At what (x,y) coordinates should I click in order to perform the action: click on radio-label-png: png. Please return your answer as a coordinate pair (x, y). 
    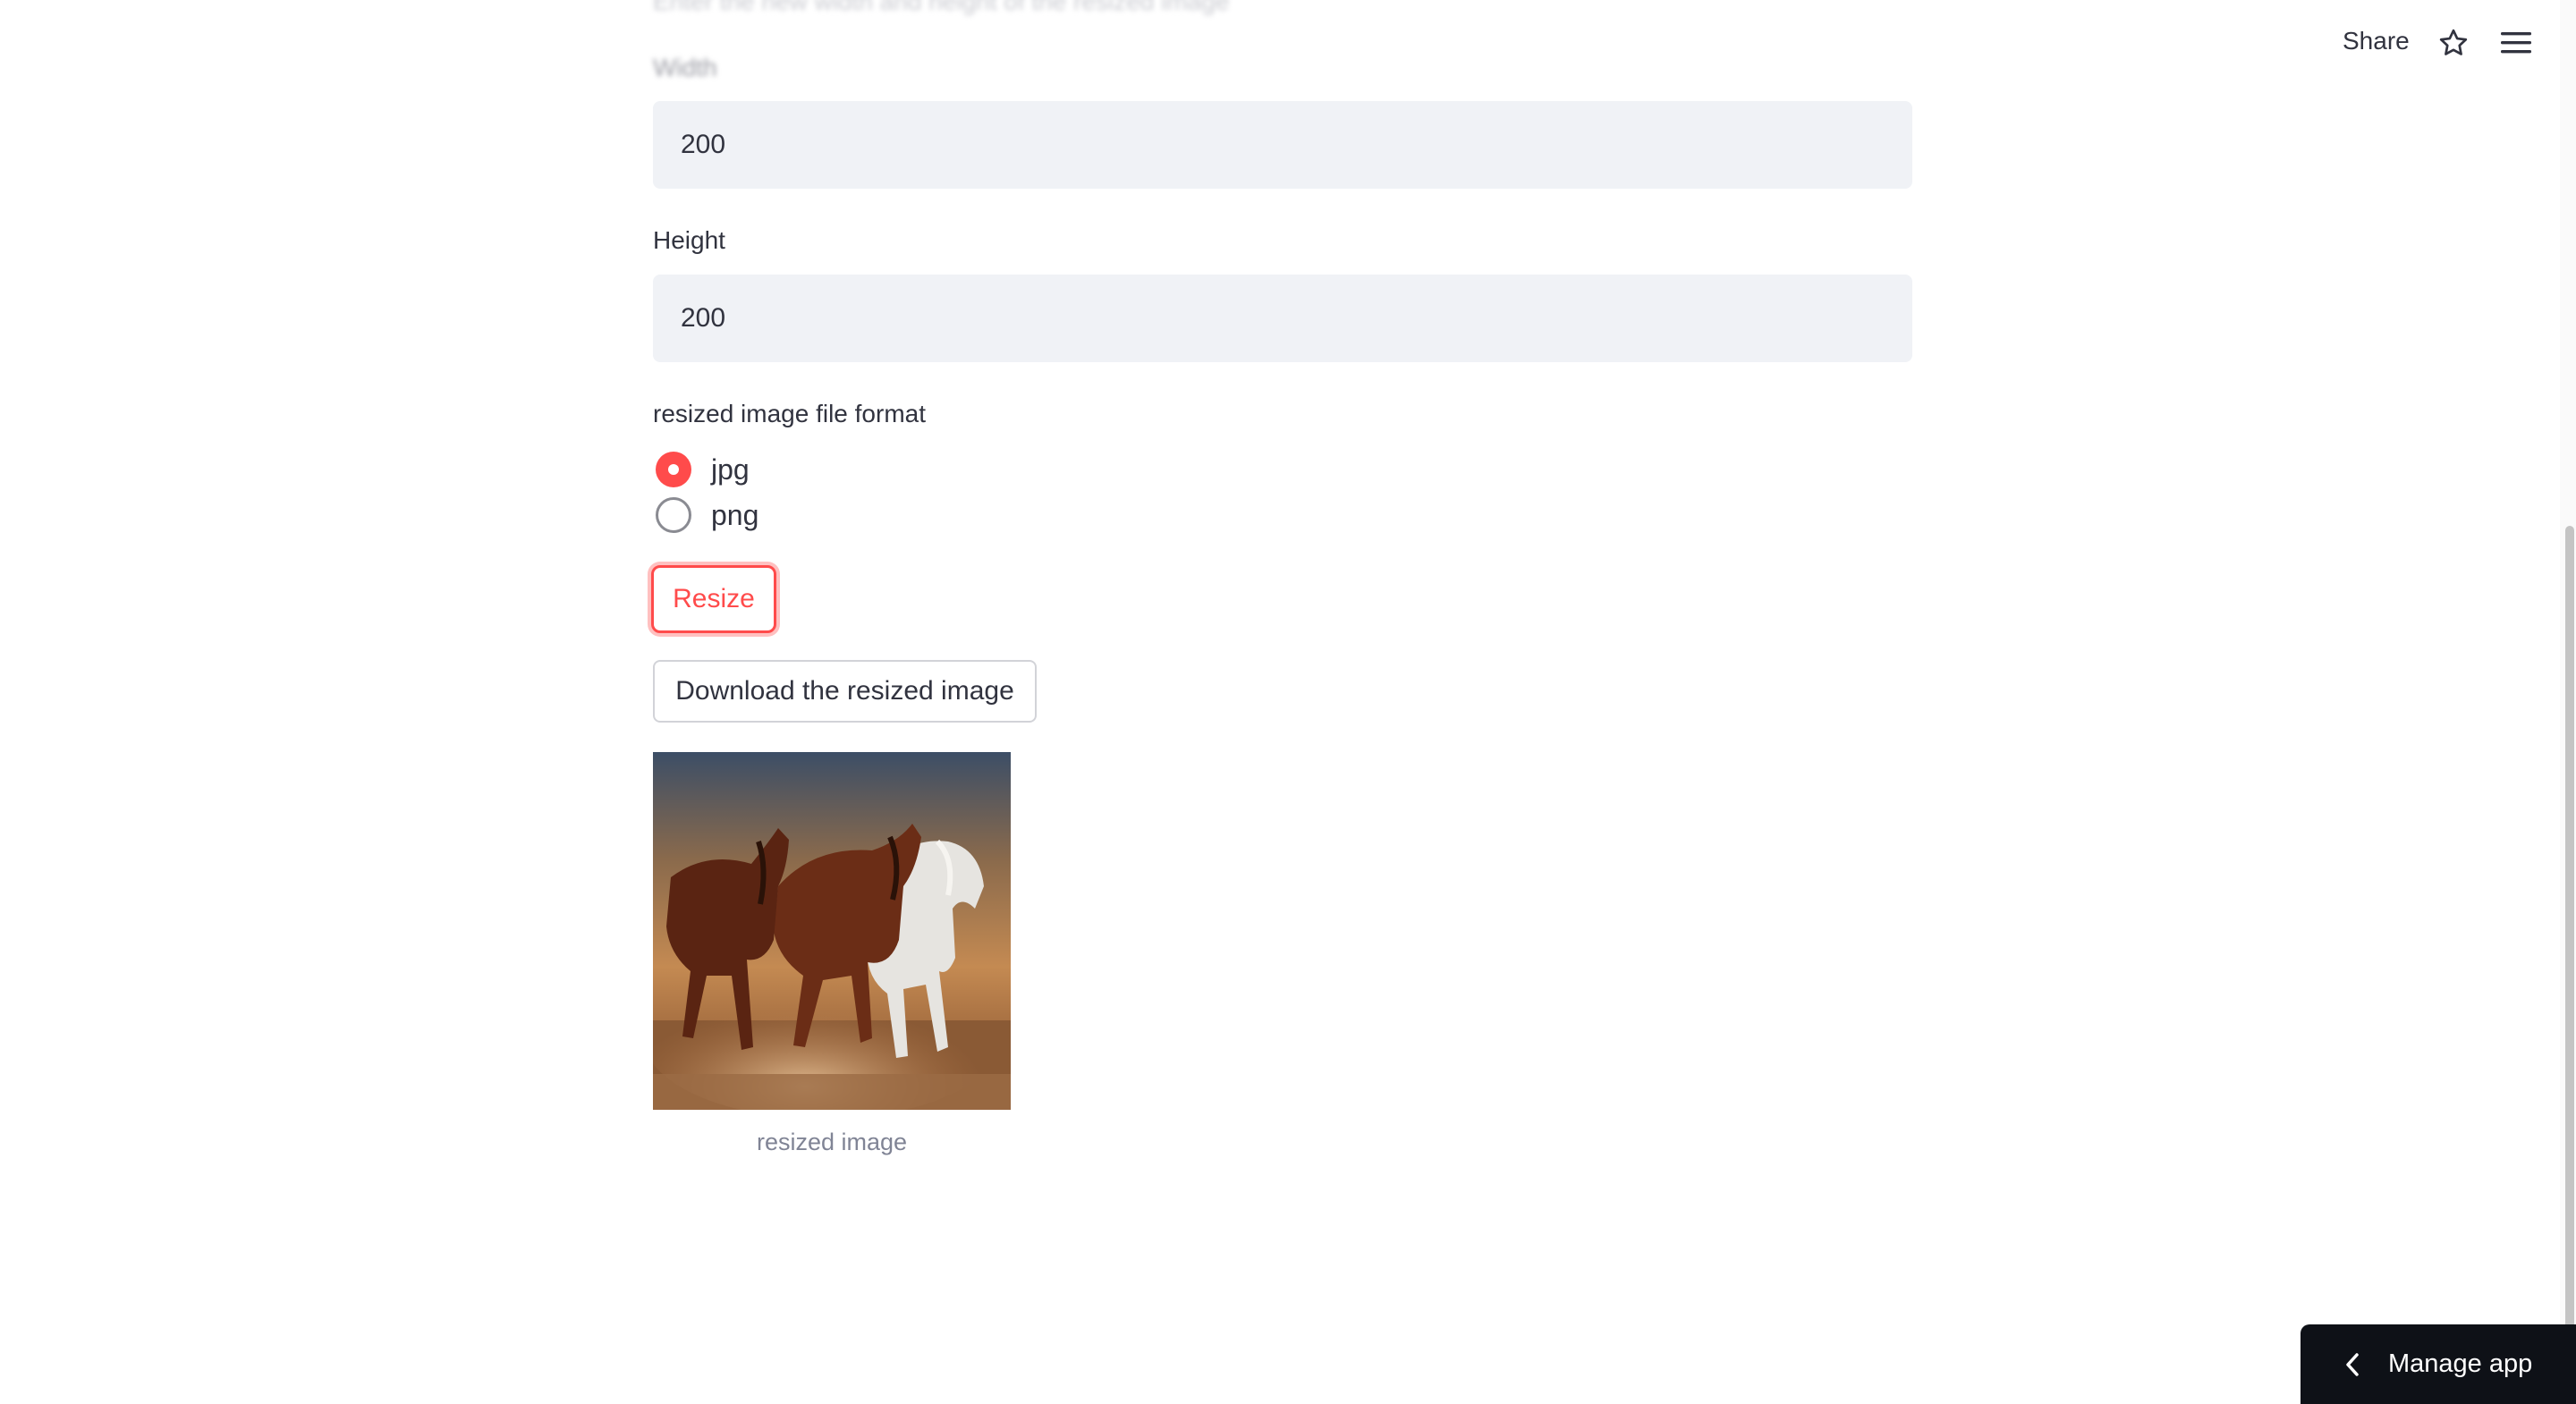
    Looking at the image, I should click on (735, 515).